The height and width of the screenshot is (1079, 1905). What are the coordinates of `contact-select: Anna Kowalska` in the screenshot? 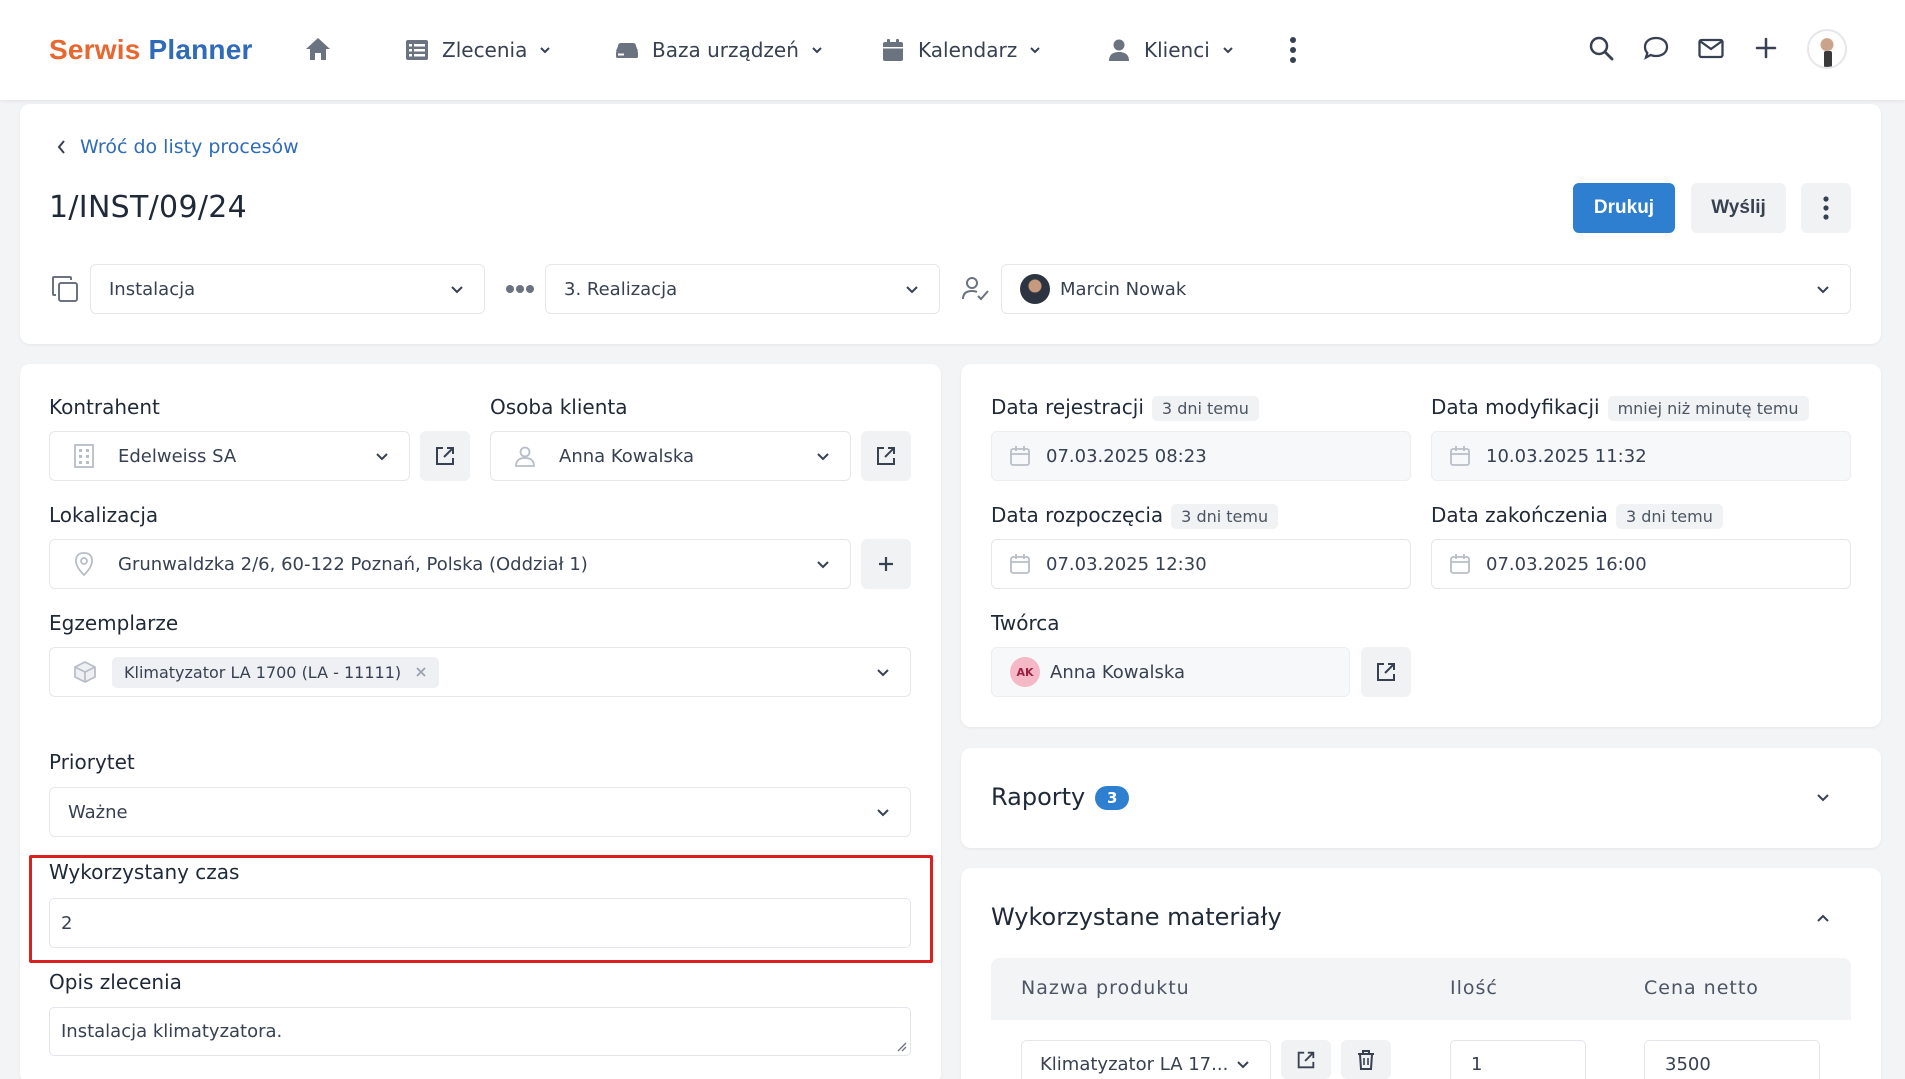 It's located at (670, 456).